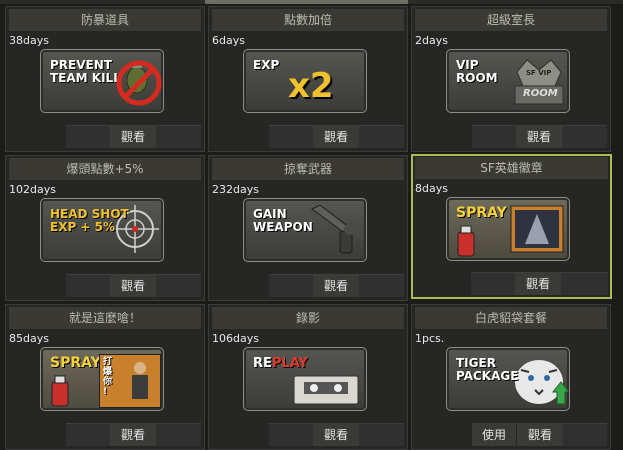 This screenshot has width=623, height=450. I want to click on badge-text: PREVENT TEAM KILL, so click(85, 71).